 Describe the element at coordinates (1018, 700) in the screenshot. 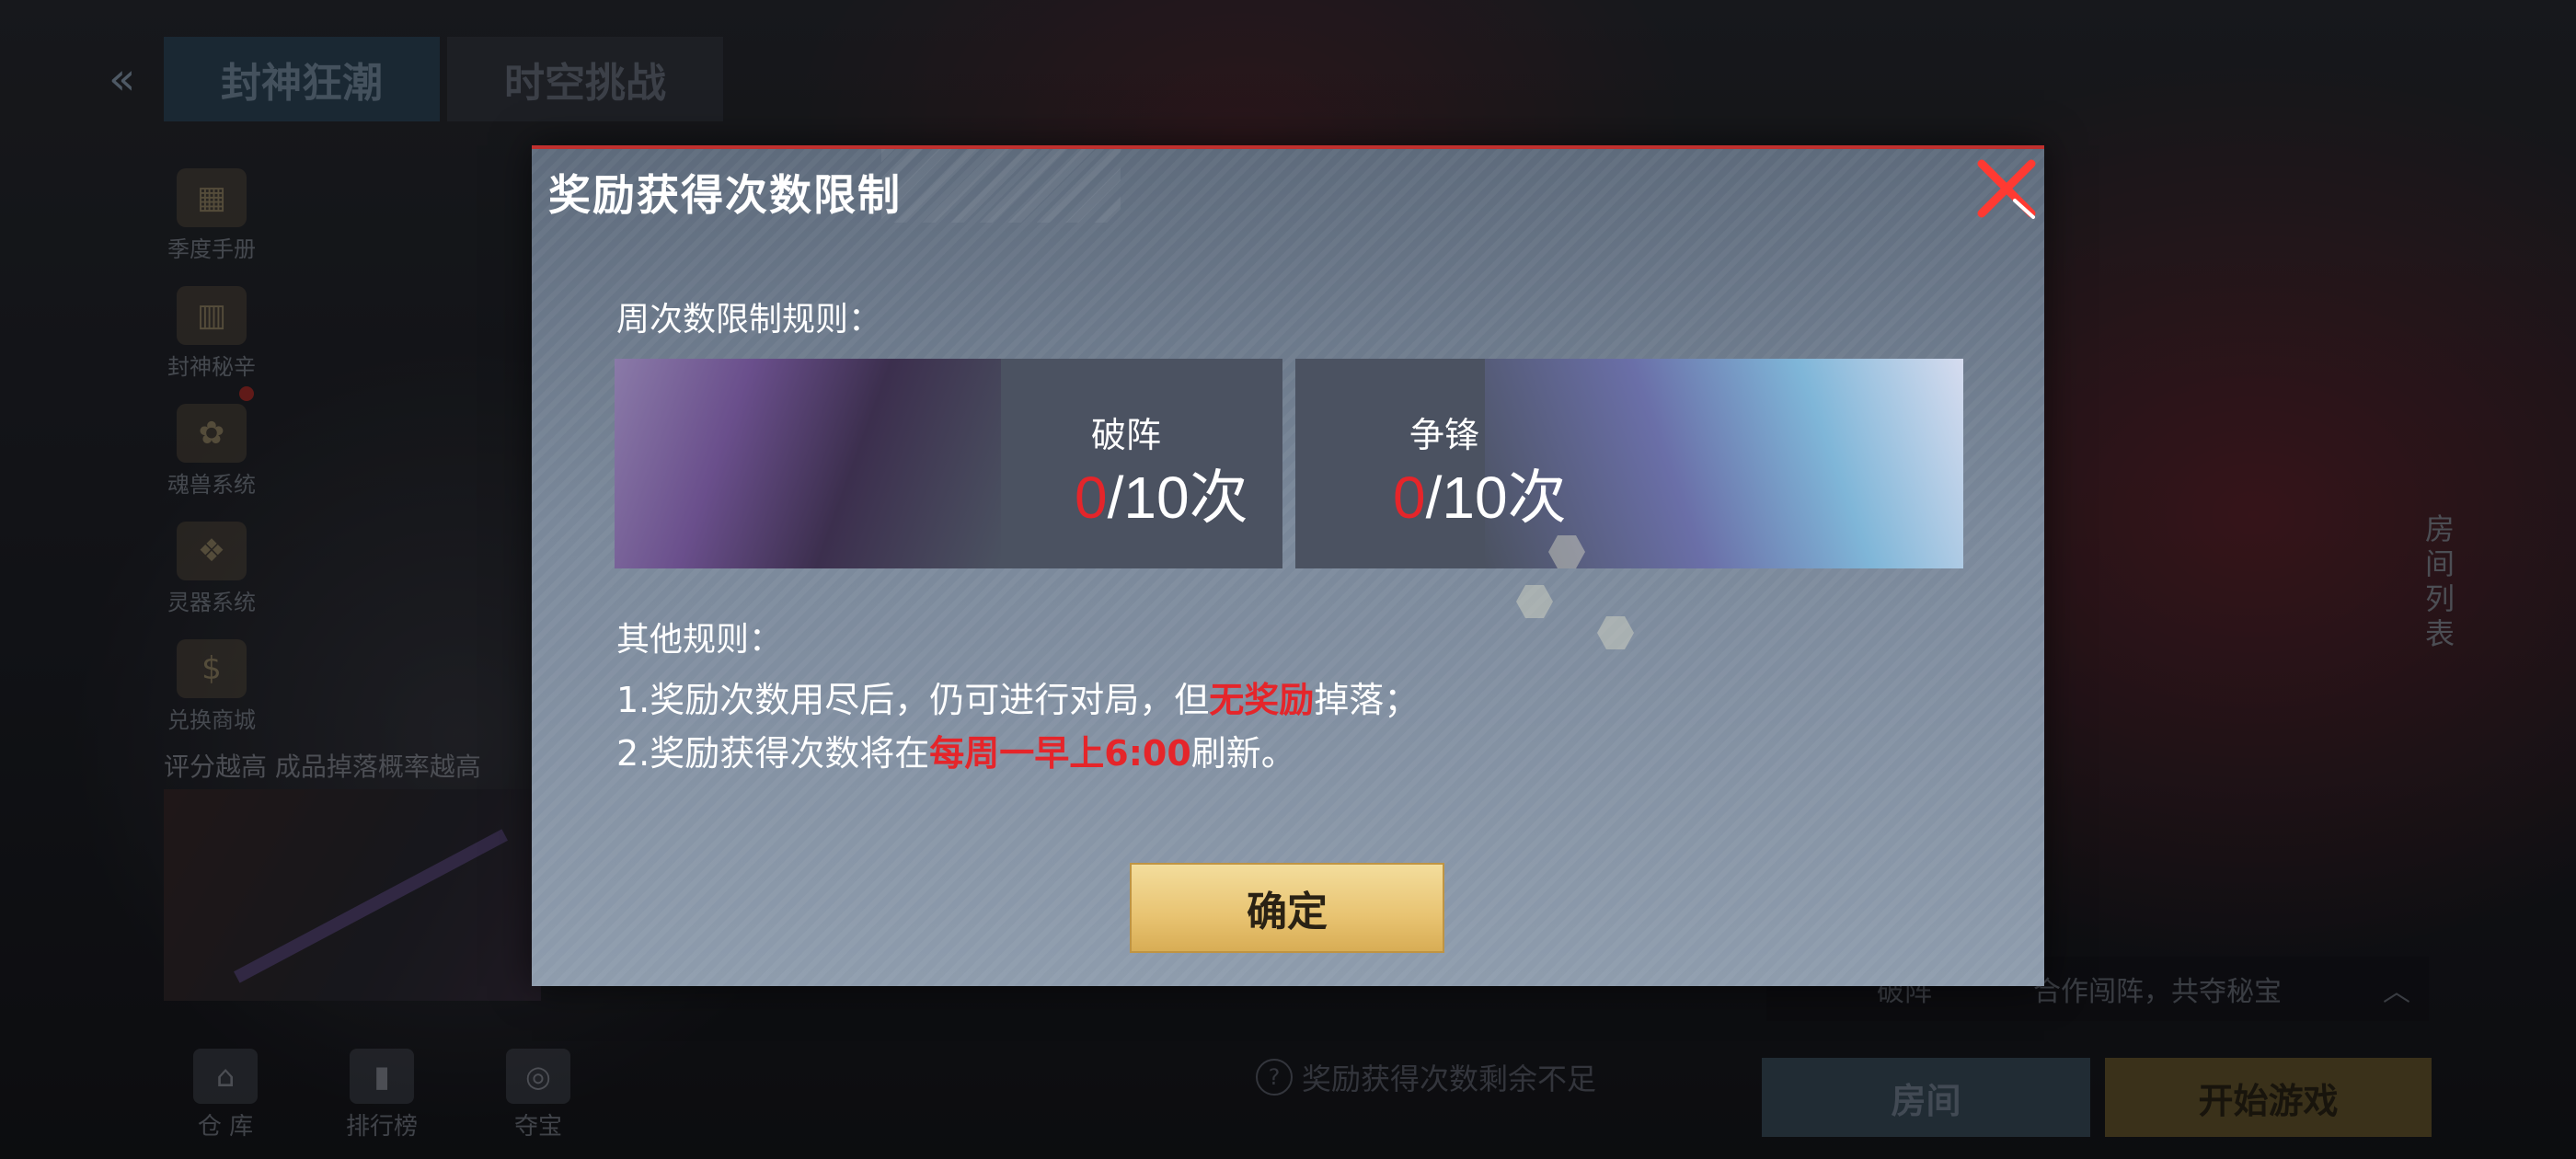

I see `rule-line-1: 1.奖励次数用尽后，仍可进行对局，但无奖励掉落；` at that location.